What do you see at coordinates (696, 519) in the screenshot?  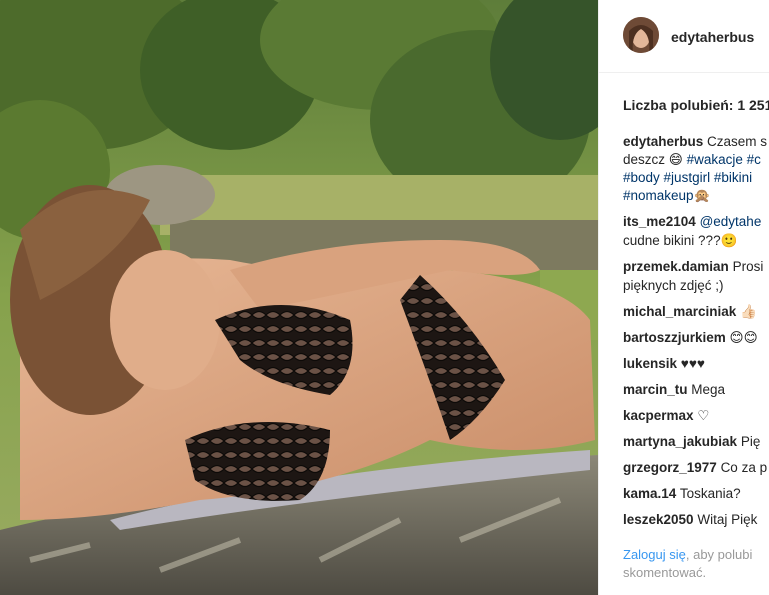 I see `comment: leszek2050 Witaj Pięk` at bounding box center [696, 519].